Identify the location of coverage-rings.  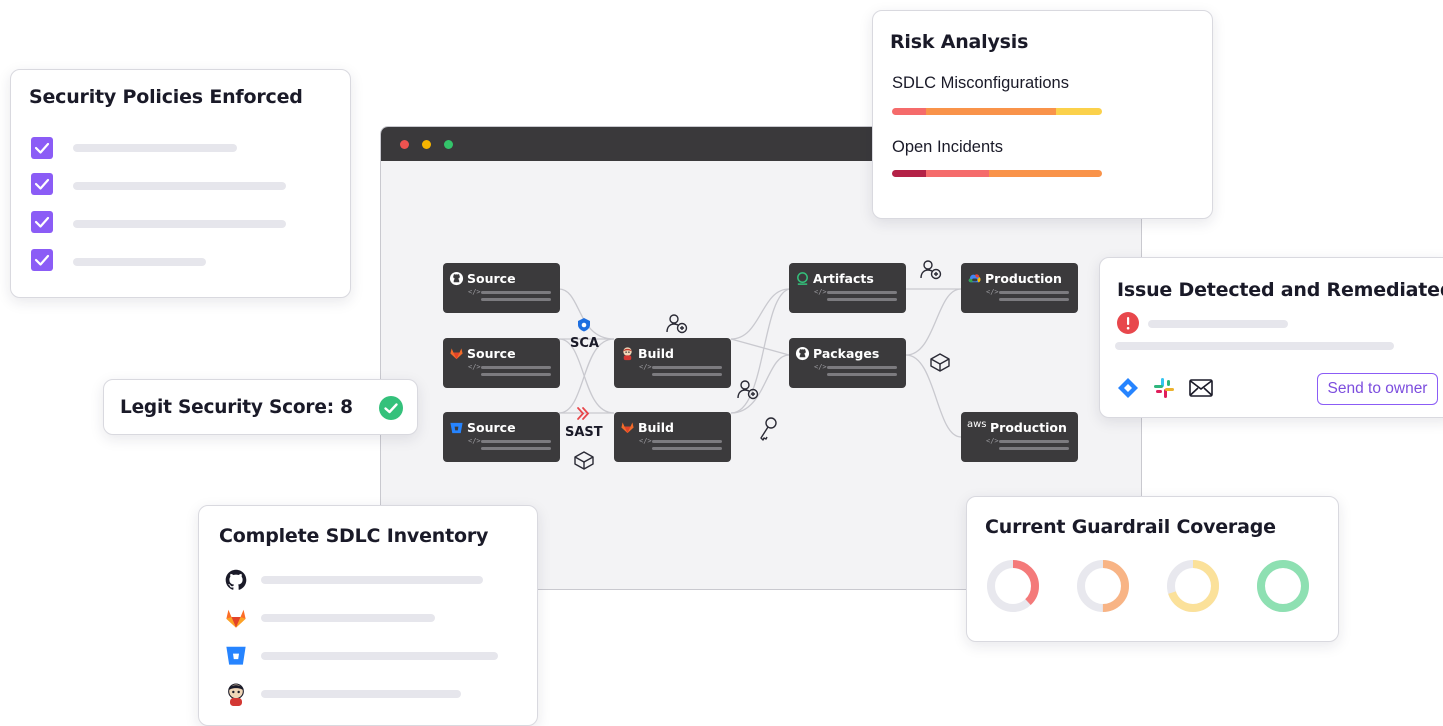
(1148, 586).